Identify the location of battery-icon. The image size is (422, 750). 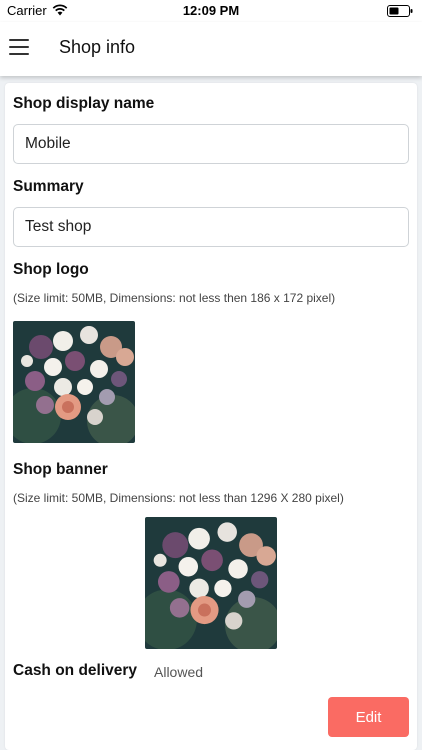
(400, 11).